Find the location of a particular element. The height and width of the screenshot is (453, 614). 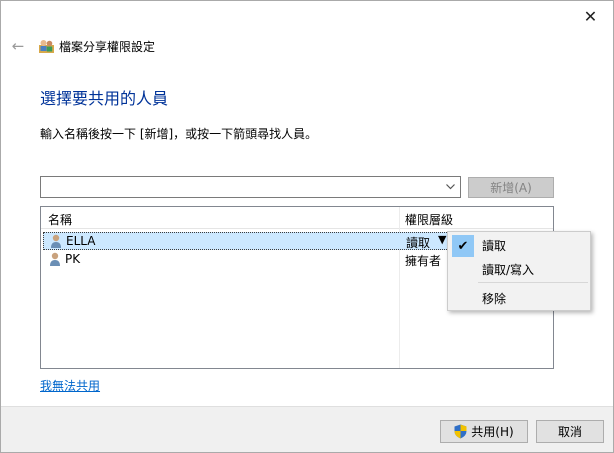

close-icon: ✕ is located at coordinates (590, 16).